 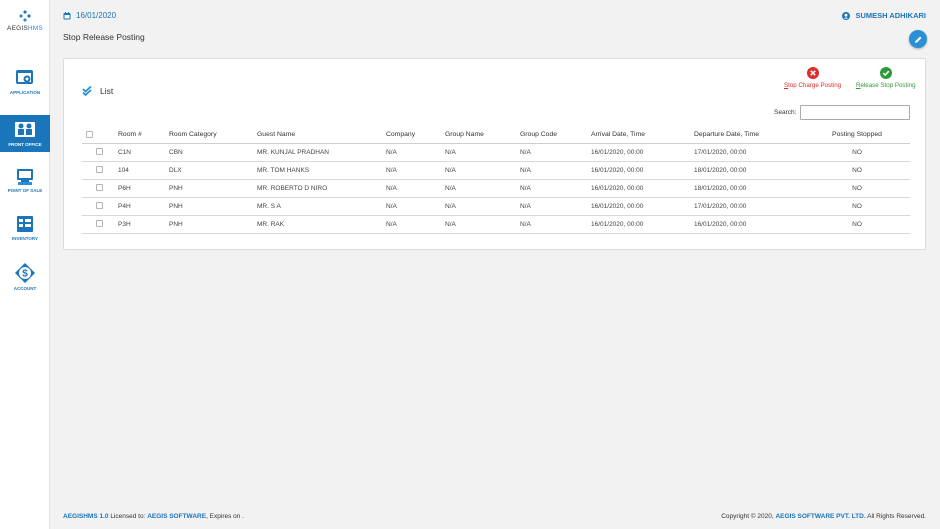 I want to click on col-arrival: Arrival Date, Time, so click(x=638, y=135).